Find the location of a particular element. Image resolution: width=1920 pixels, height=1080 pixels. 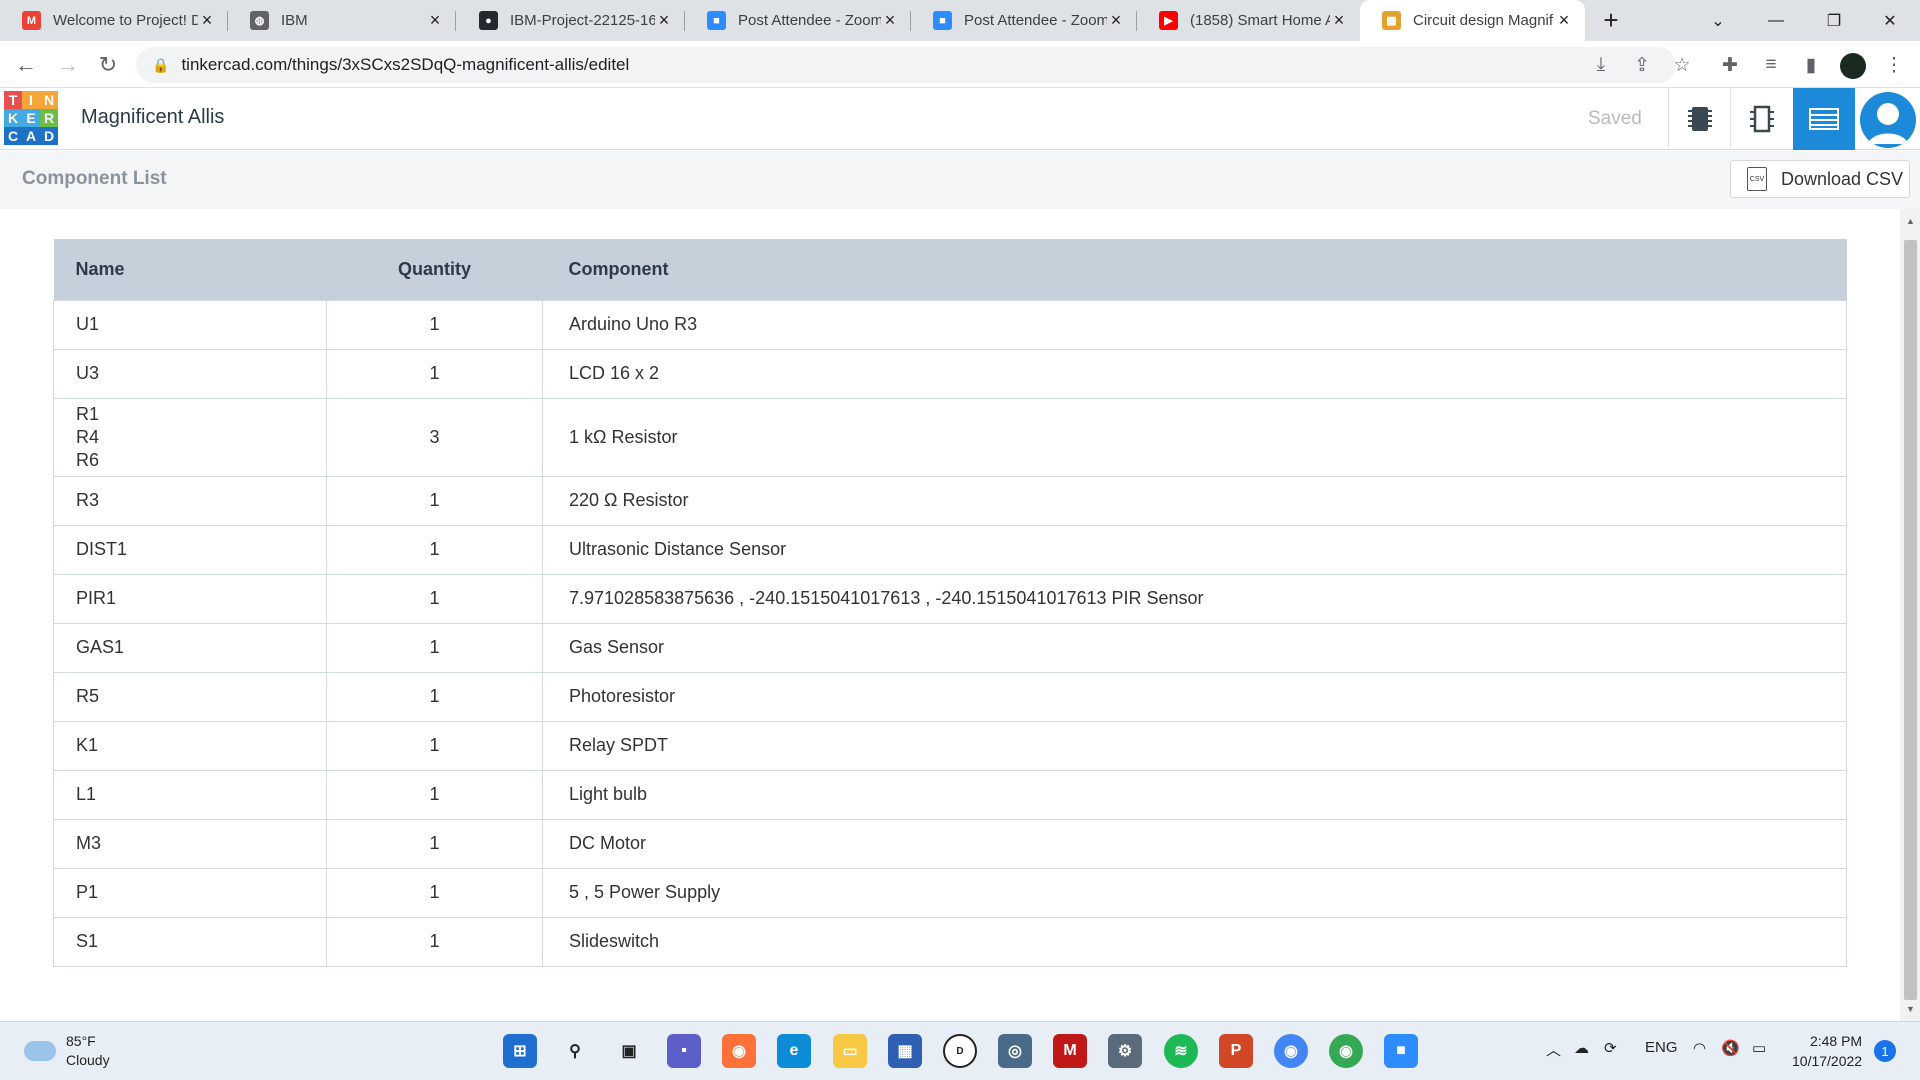

component-designator: R1 is located at coordinates (88, 413).